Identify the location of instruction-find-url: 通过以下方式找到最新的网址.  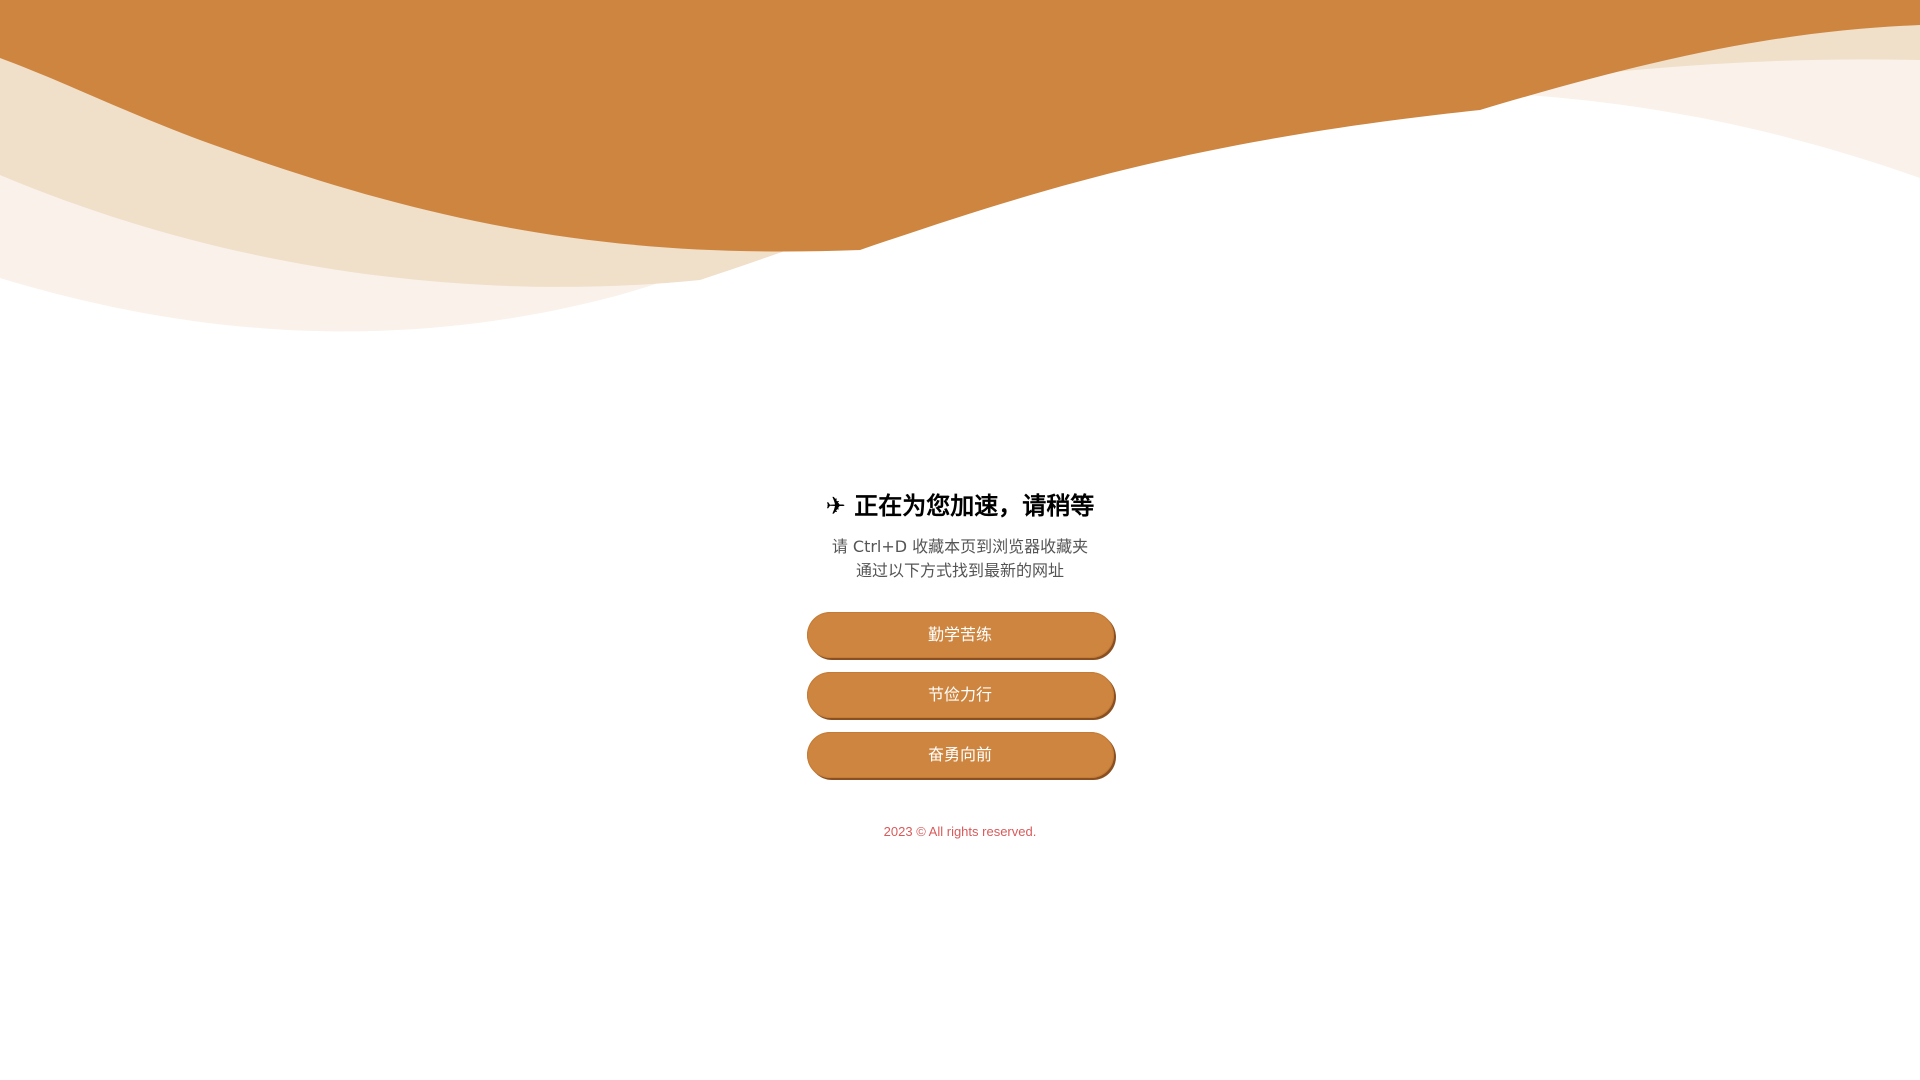
(959, 570).